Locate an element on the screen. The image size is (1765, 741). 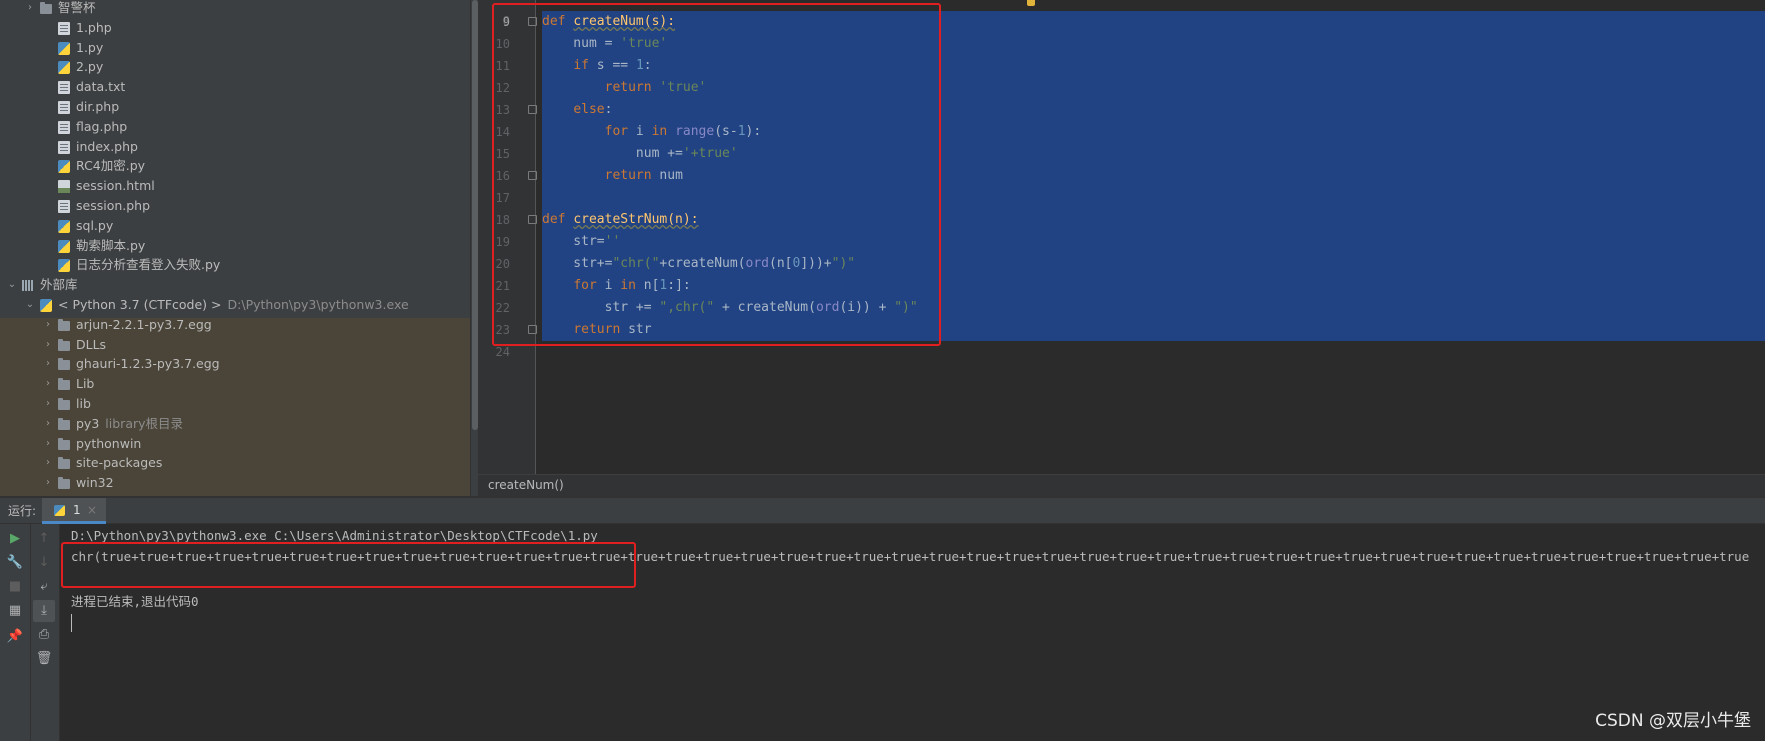
tree-item-label: ghauri-1.2.3-py3.7.egg is located at coordinates (148, 364).